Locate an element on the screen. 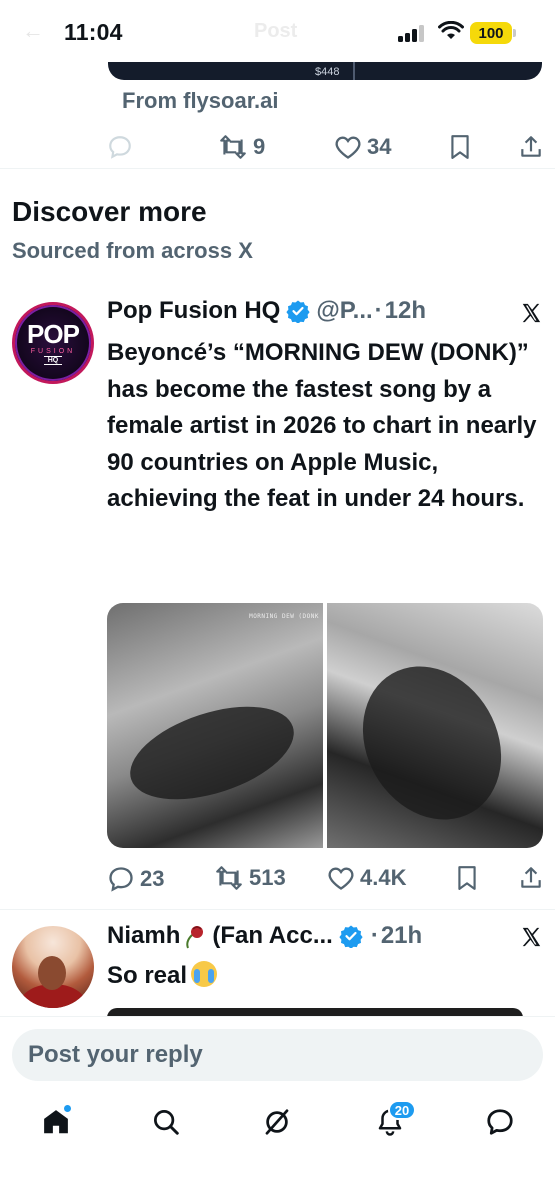 The width and height of the screenshot is (555, 1200). media-caption: MORNING DEW (DONK is located at coordinates (284, 616).